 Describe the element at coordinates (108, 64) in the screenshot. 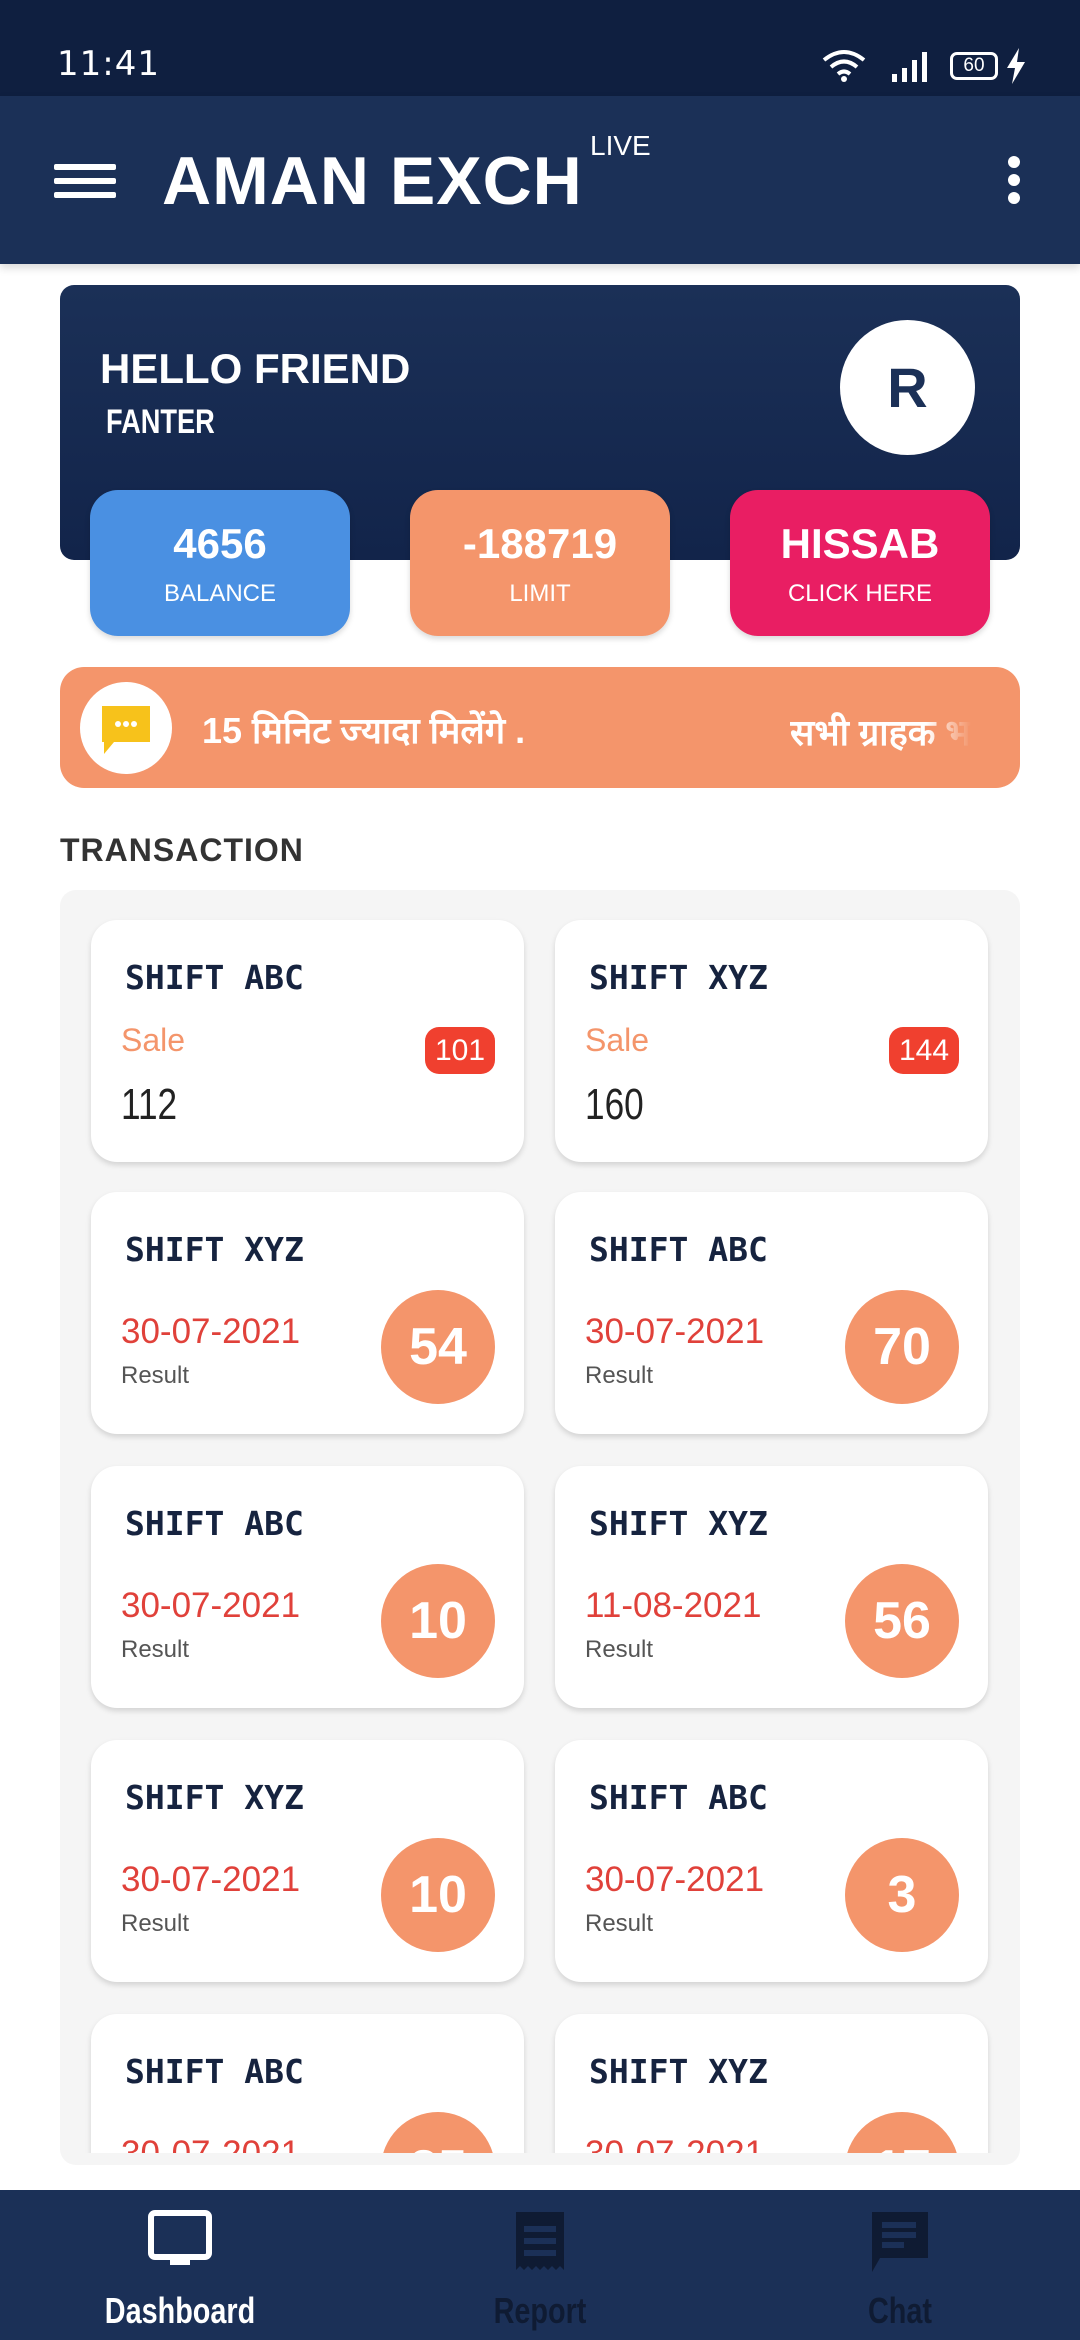

I see `status-time: 11:41` at that location.